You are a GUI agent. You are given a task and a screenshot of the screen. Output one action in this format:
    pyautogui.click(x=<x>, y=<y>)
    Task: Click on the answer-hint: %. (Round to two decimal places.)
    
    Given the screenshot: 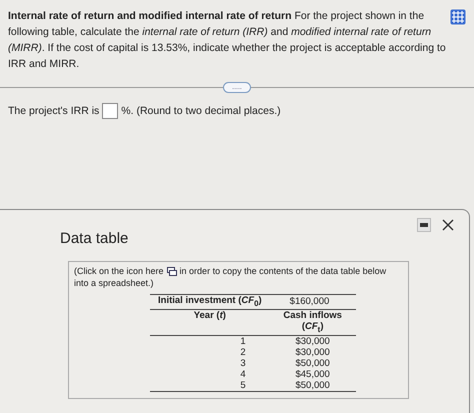 What is the action you would take?
    pyautogui.click(x=201, y=111)
    